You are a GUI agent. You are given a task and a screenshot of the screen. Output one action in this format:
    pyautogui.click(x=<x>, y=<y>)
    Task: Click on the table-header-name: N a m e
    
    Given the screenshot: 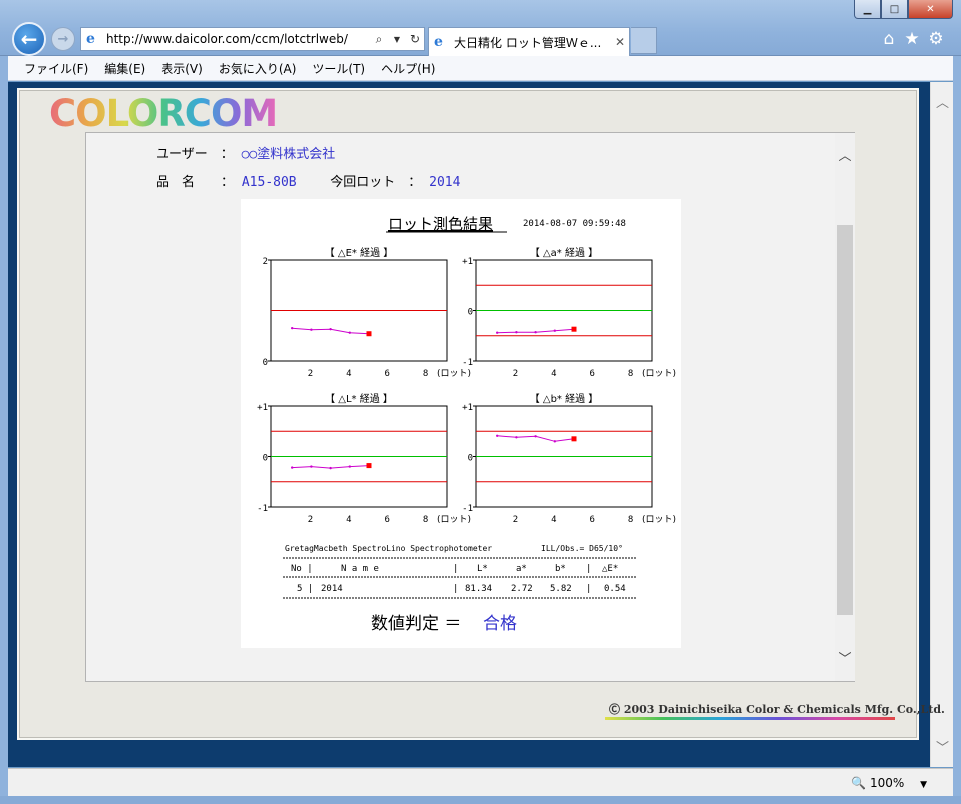 What is the action you would take?
    pyautogui.click(x=360, y=569)
    